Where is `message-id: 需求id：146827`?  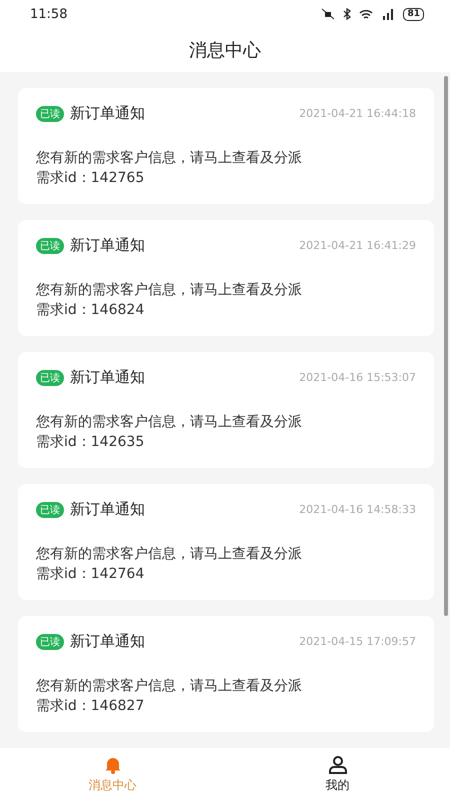
message-id: 需求id：146827 is located at coordinates (91, 706).